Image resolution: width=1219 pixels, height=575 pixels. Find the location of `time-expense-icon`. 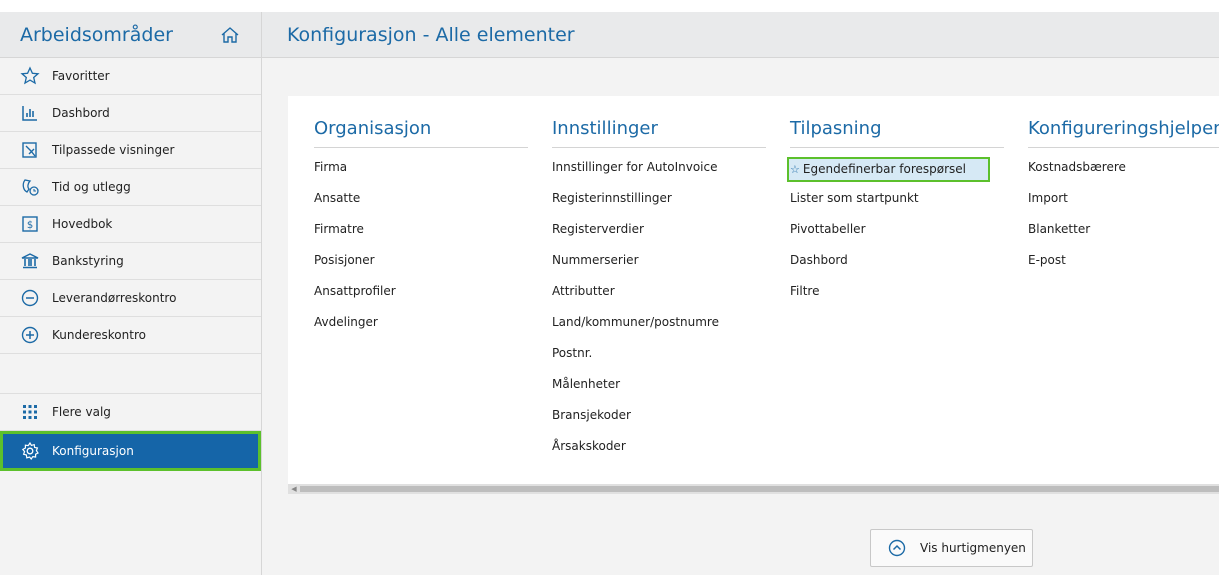

time-expense-icon is located at coordinates (30, 187).